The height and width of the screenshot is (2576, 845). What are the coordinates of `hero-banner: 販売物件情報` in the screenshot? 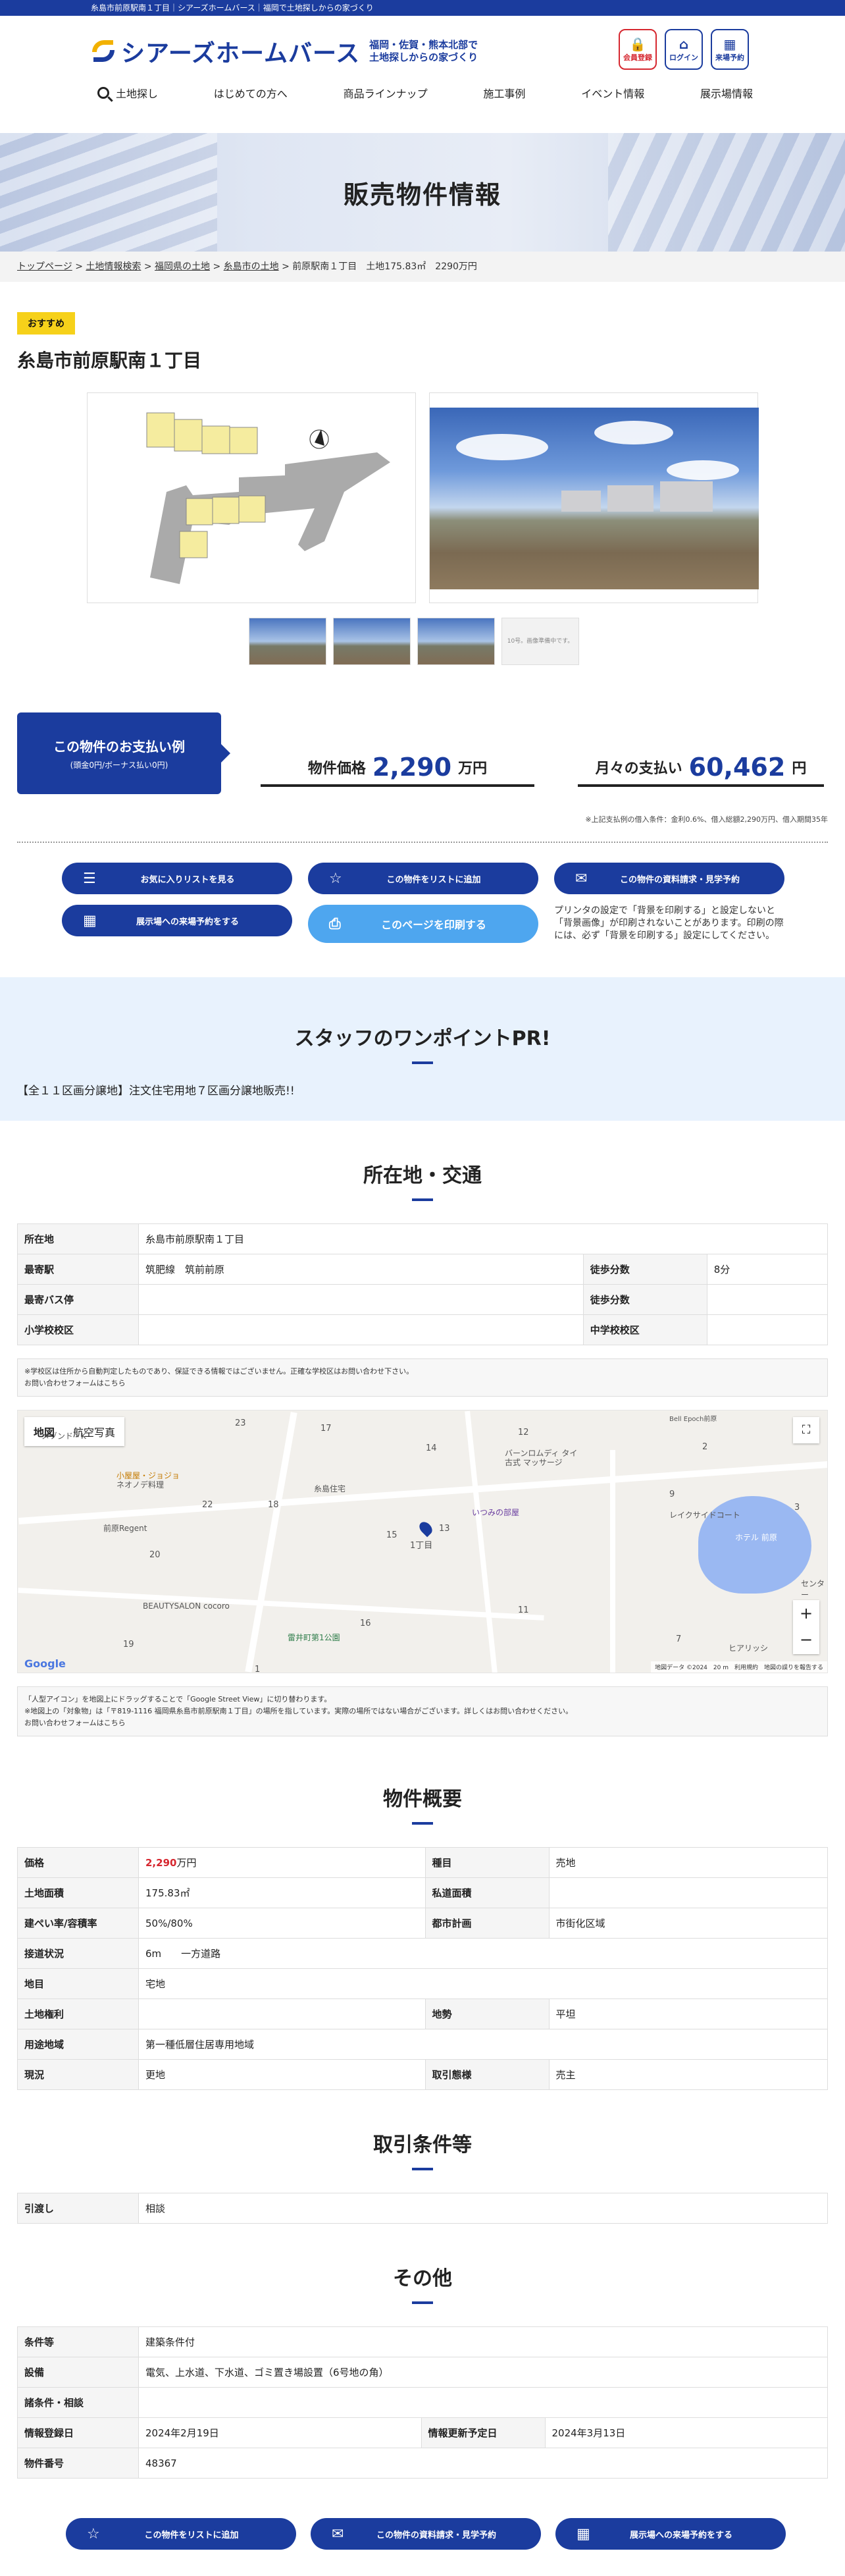 It's located at (423, 192).